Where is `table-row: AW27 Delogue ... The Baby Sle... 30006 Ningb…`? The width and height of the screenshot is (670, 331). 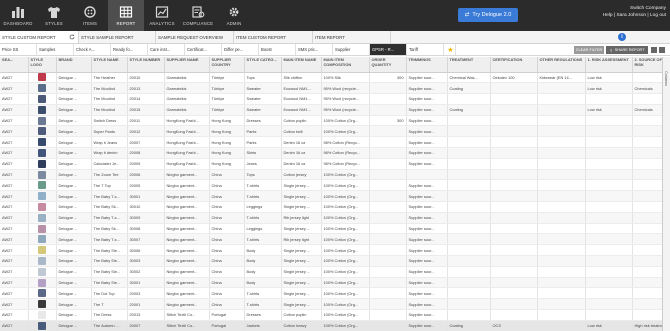
table-row: AW27 Delogue ... The Baby Sle... 30006 Ningb… is located at coordinates (331, 250).